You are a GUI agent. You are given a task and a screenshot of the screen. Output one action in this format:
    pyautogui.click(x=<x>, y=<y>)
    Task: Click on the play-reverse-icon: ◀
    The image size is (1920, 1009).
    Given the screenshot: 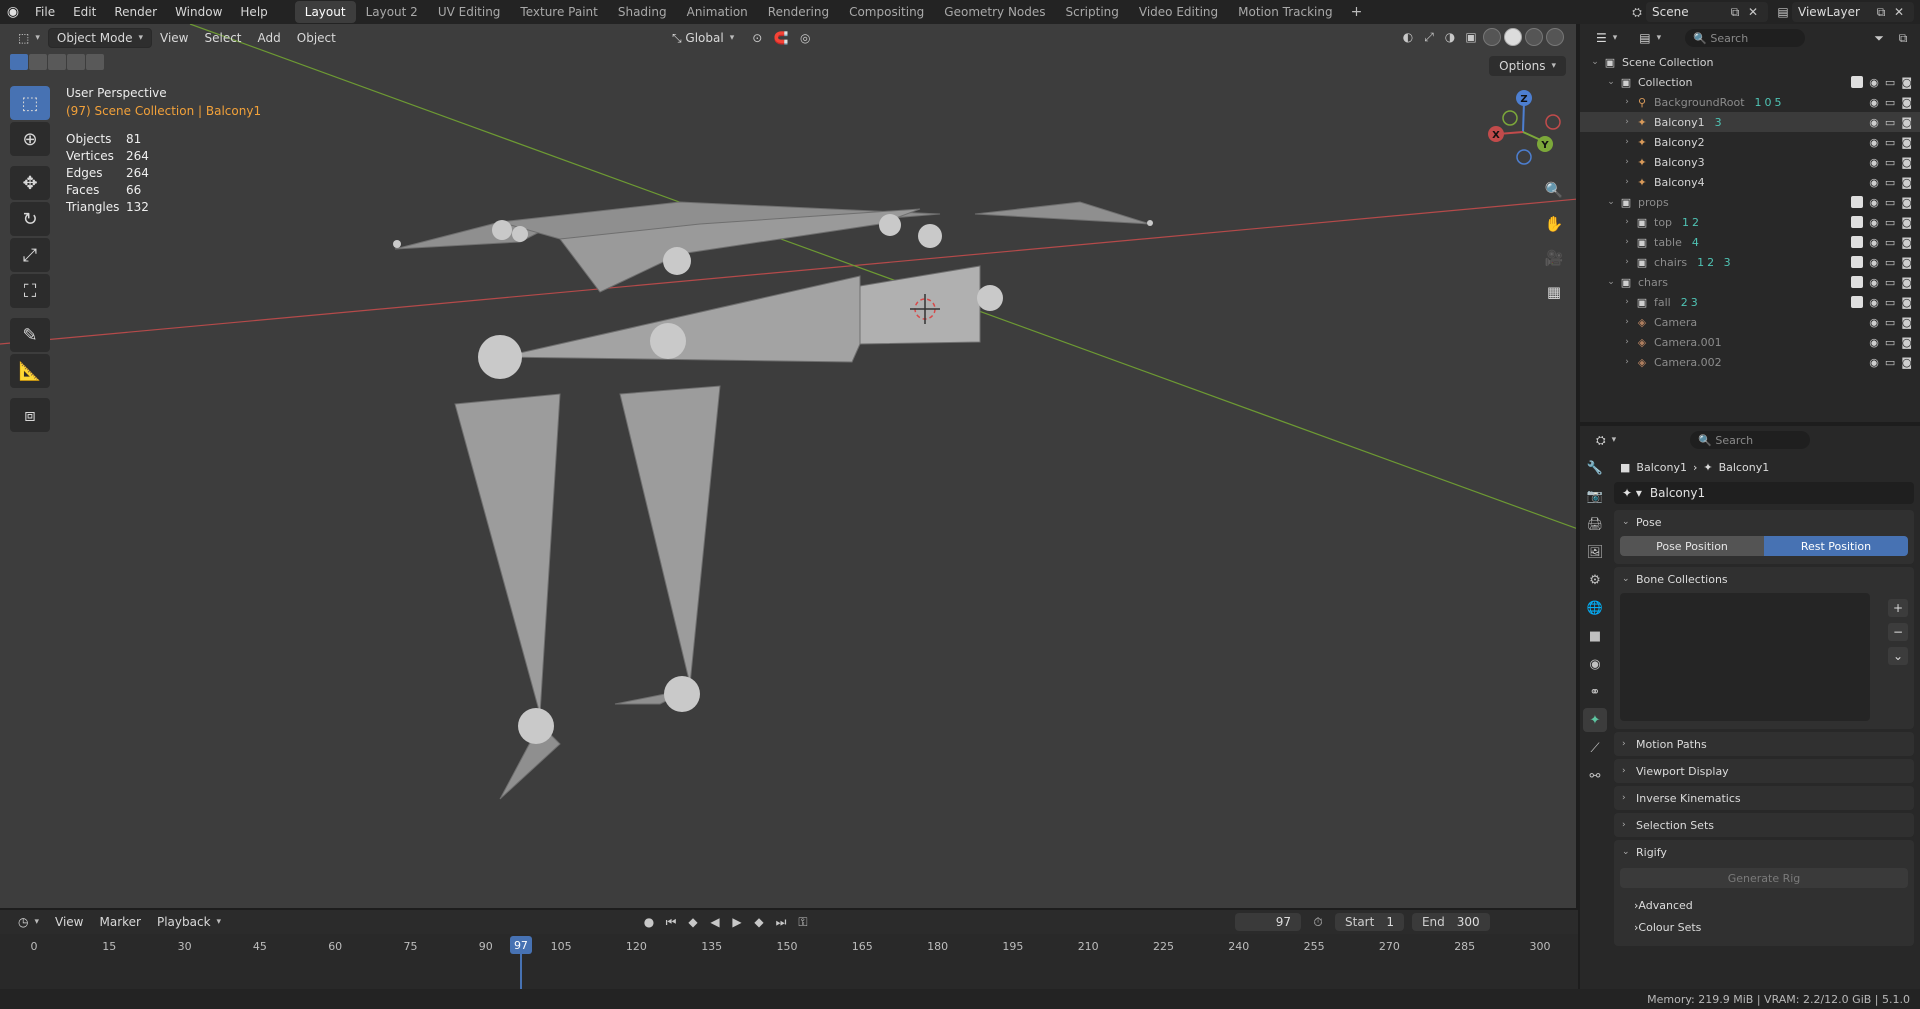 What is the action you would take?
    pyautogui.click(x=715, y=922)
    